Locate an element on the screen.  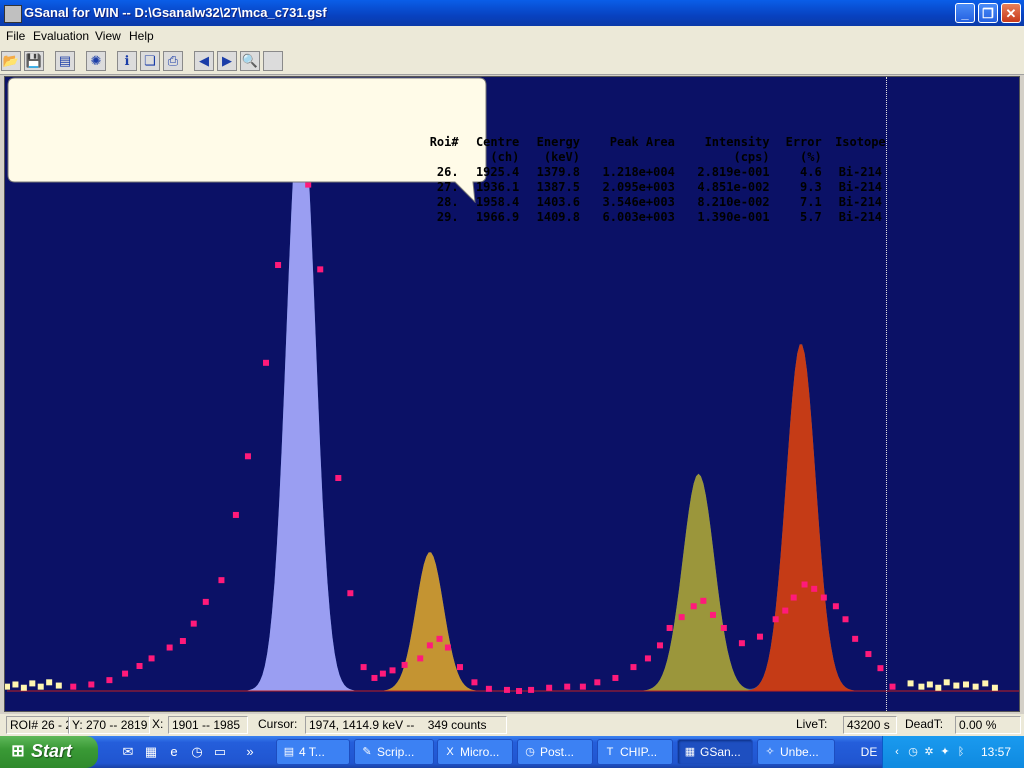
open-icon: 📂 is located at coordinates (11, 61).